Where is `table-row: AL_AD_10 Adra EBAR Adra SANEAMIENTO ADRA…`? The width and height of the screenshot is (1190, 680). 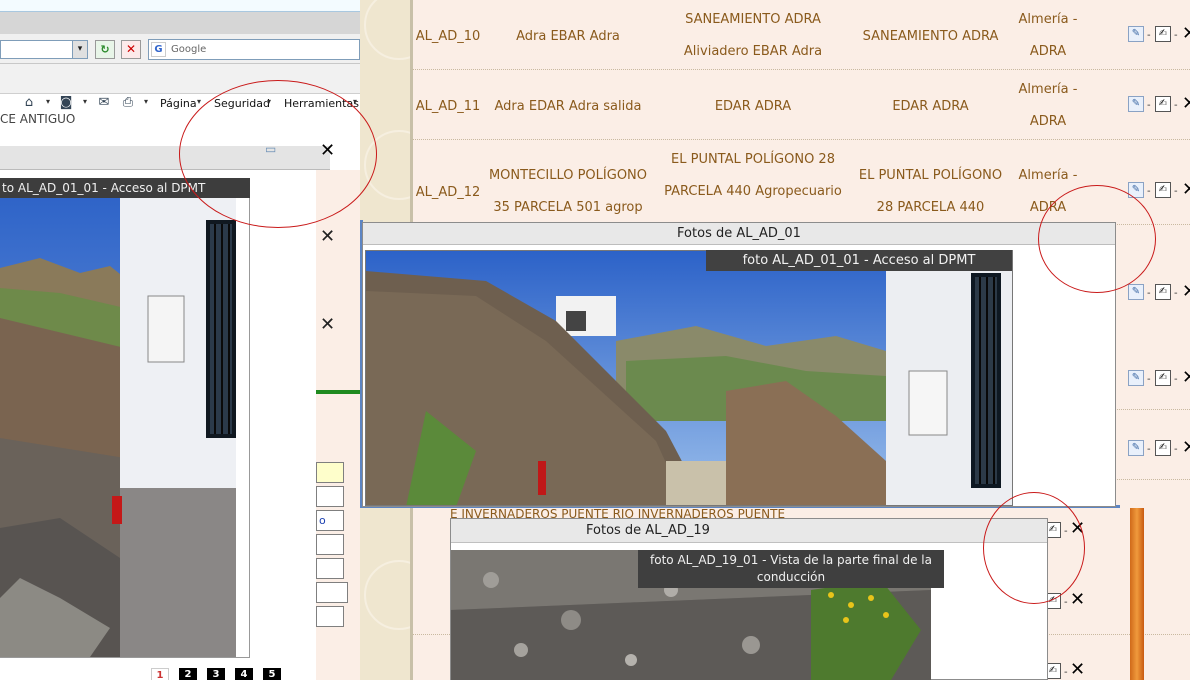 table-row: AL_AD_10 Adra EBAR Adra SANEAMIENTO ADRA… is located at coordinates (801, 35).